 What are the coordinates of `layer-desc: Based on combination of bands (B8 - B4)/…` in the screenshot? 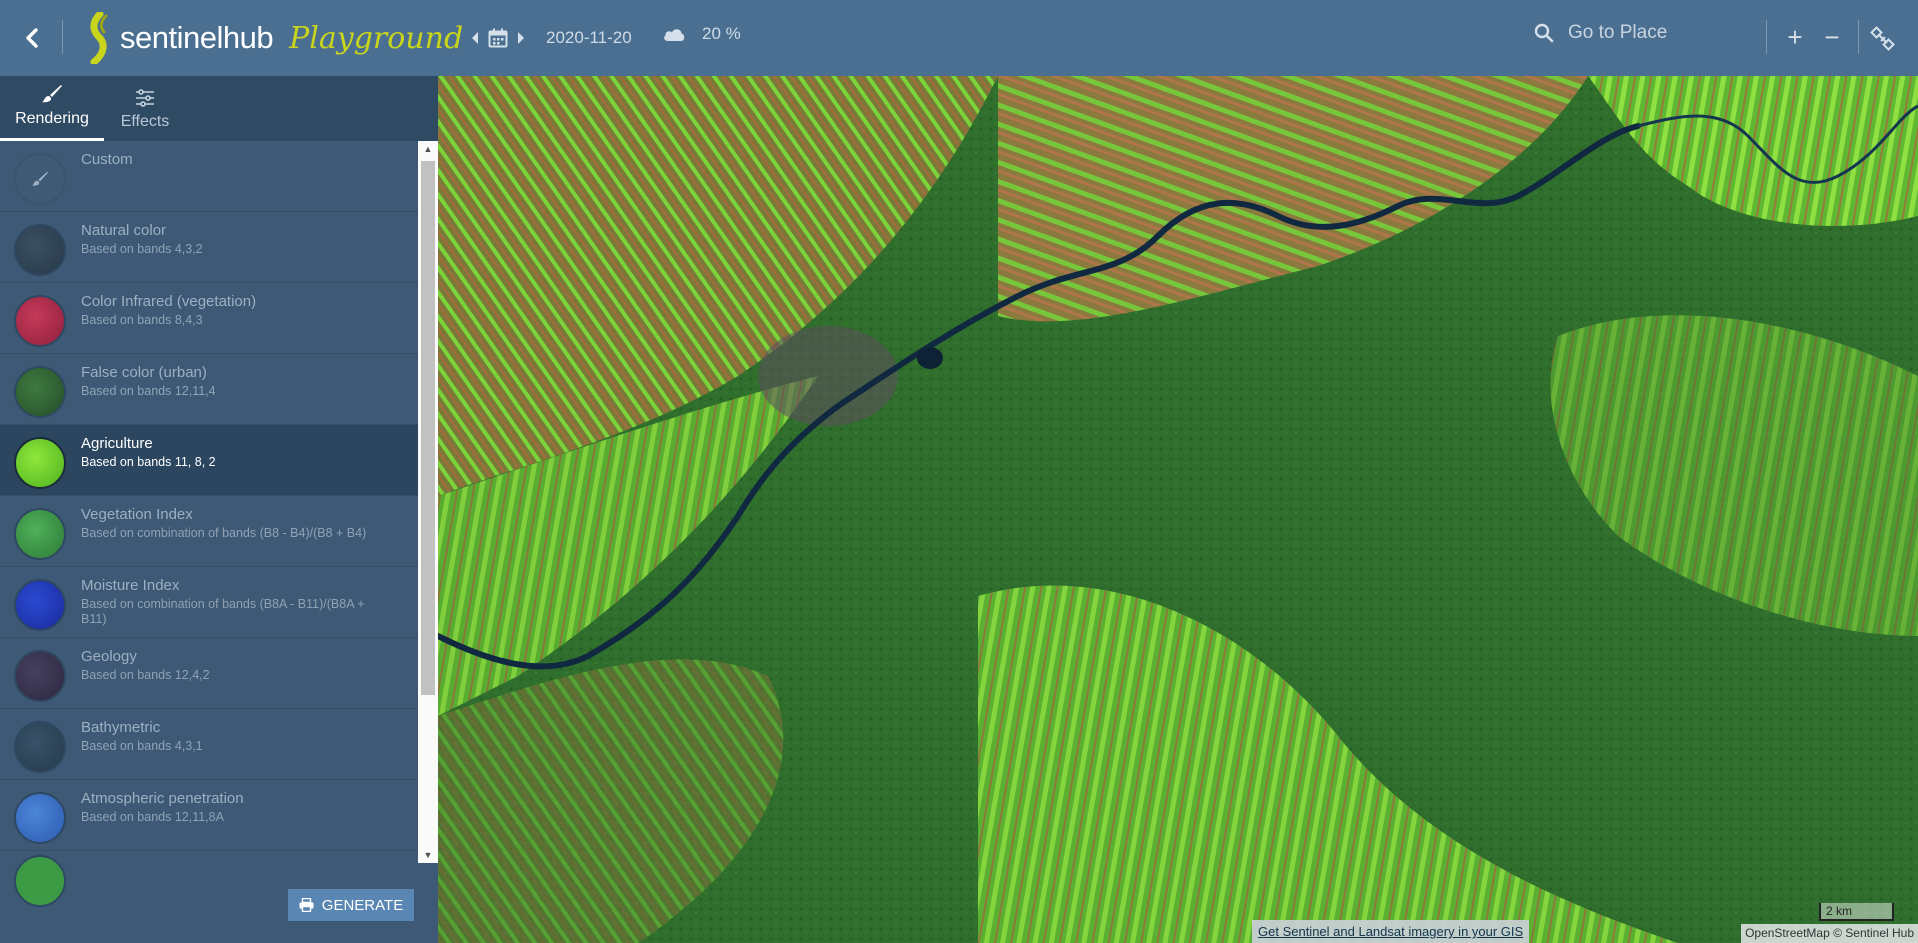 It's located at (224, 533).